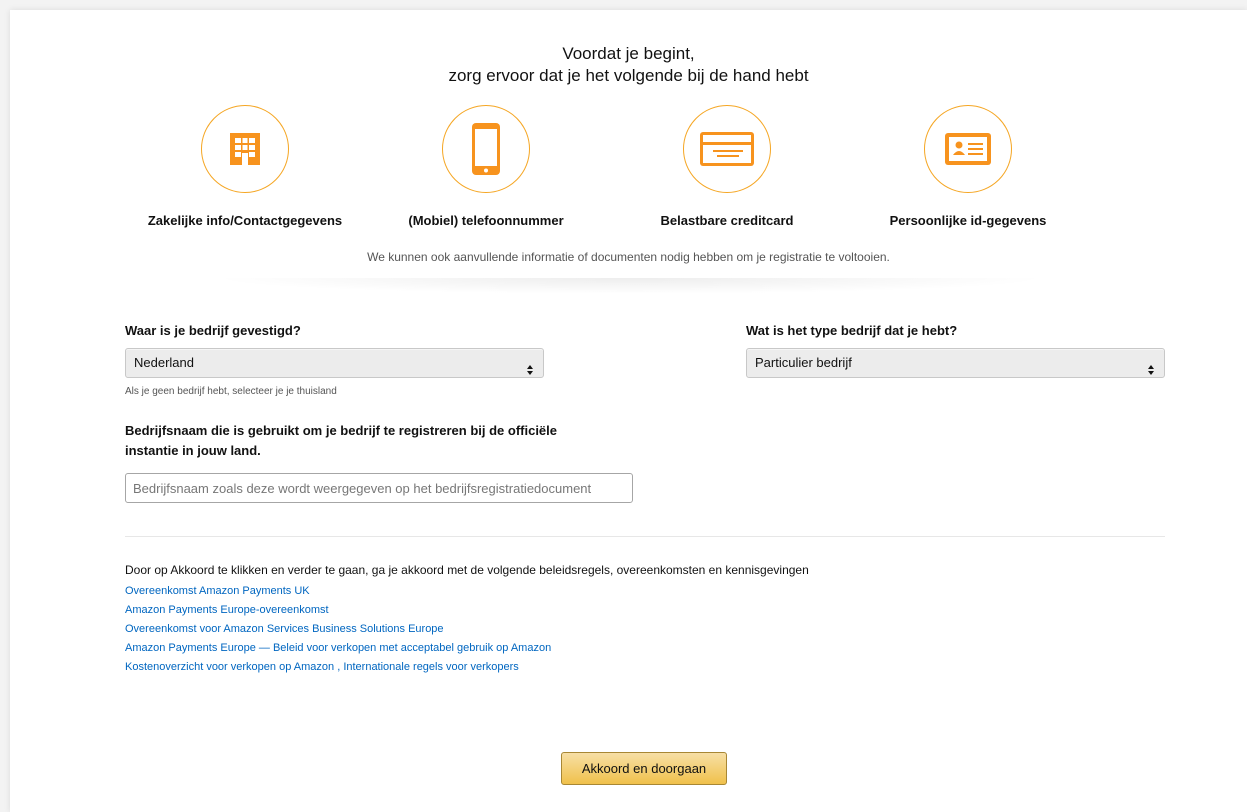 This screenshot has width=1247, height=812. What do you see at coordinates (968, 149) in the screenshot?
I see `id-card-icon` at bounding box center [968, 149].